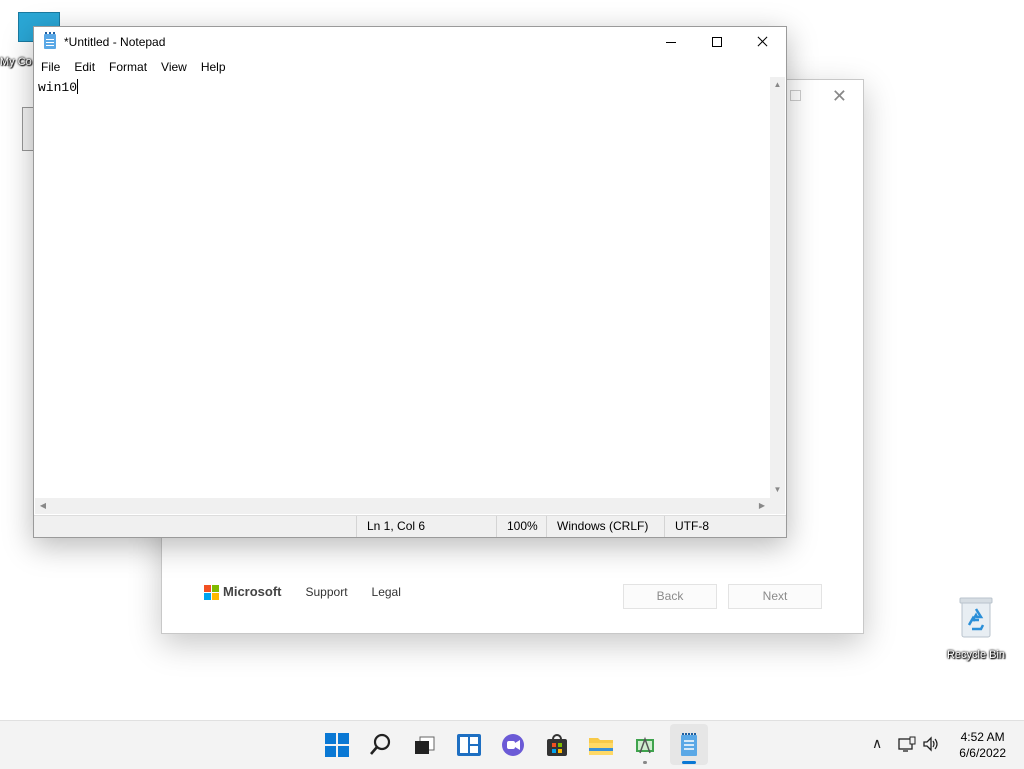  I want to click on volume-icon, so click(931, 744).